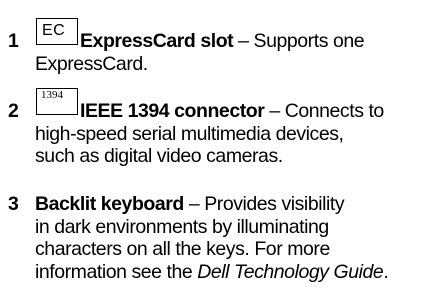  What do you see at coordinates (157, 41) in the screenshot?
I see `item-term: ExpressCard slot` at bounding box center [157, 41].